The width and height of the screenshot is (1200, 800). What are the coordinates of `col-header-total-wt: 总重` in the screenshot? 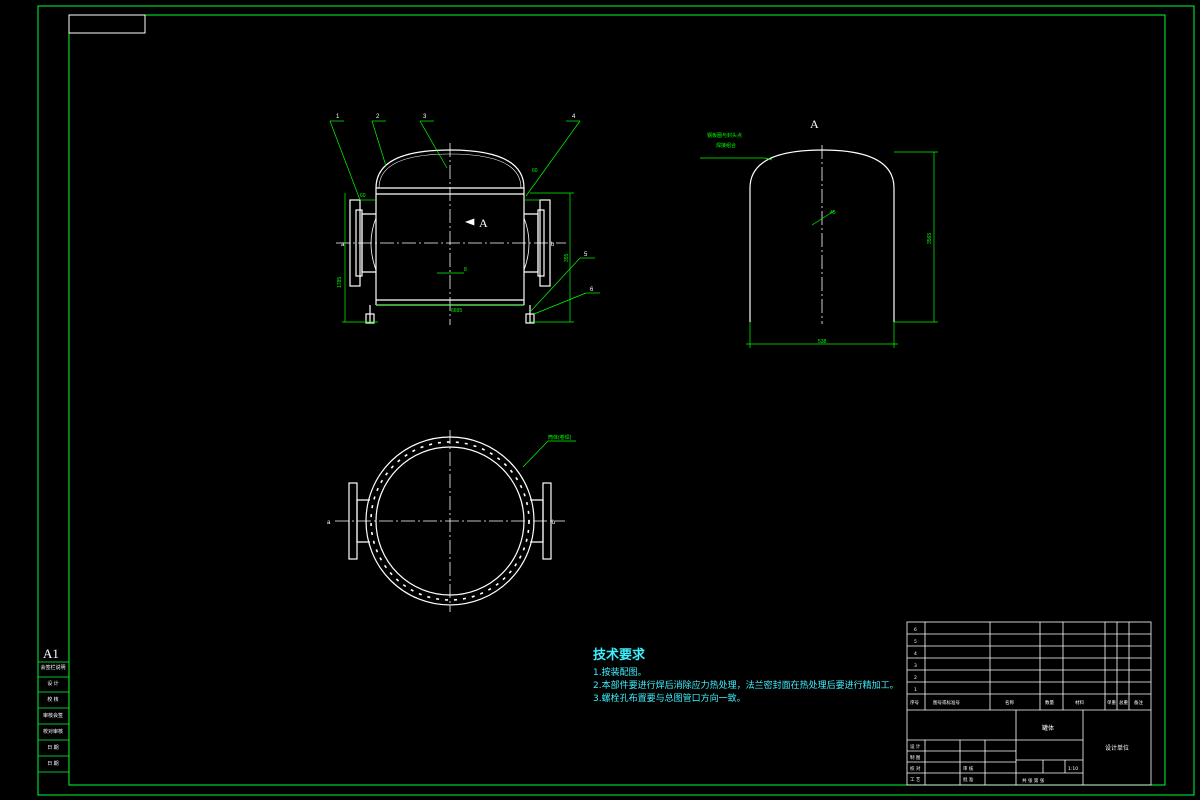 It's located at (1123, 702).